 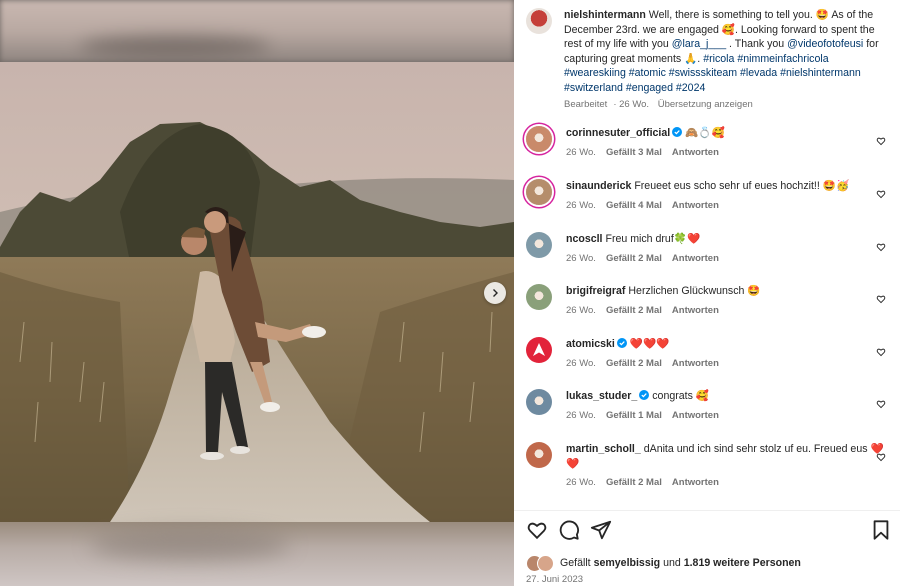 What do you see at coordinates (598, 186) in the screenshot?
I see `commenter-username: sinaunderick` at bounding box center [598, 186].